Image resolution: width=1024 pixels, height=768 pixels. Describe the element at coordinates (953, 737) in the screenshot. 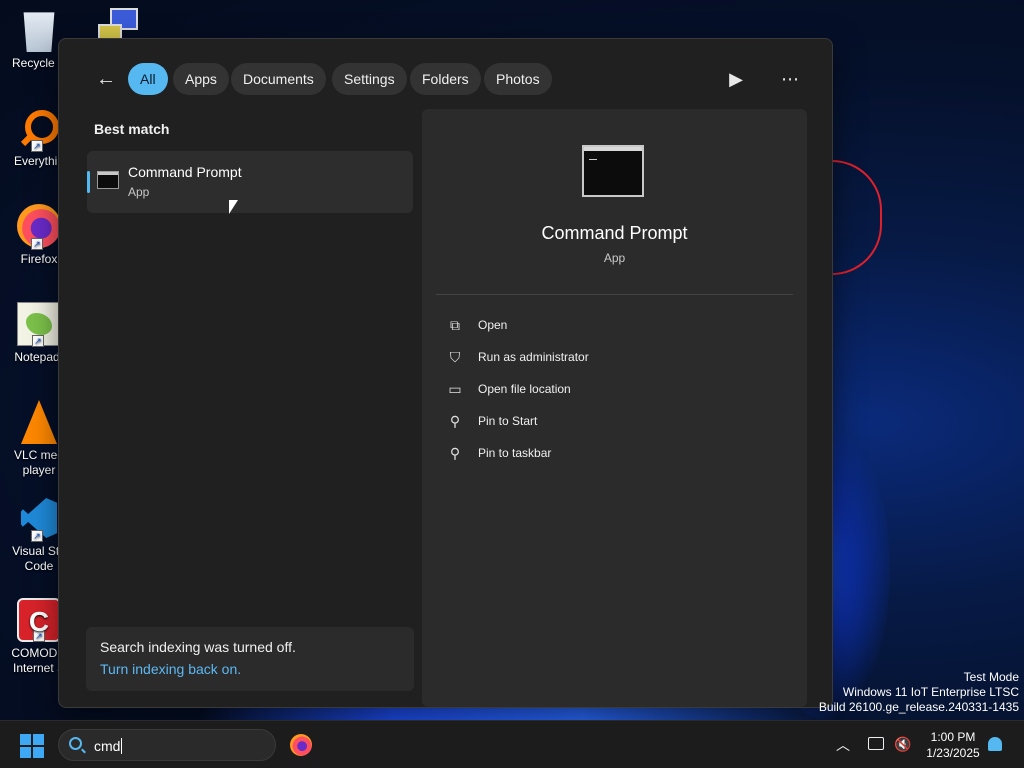

I see `clock-time: 1:00 PM` at that location.